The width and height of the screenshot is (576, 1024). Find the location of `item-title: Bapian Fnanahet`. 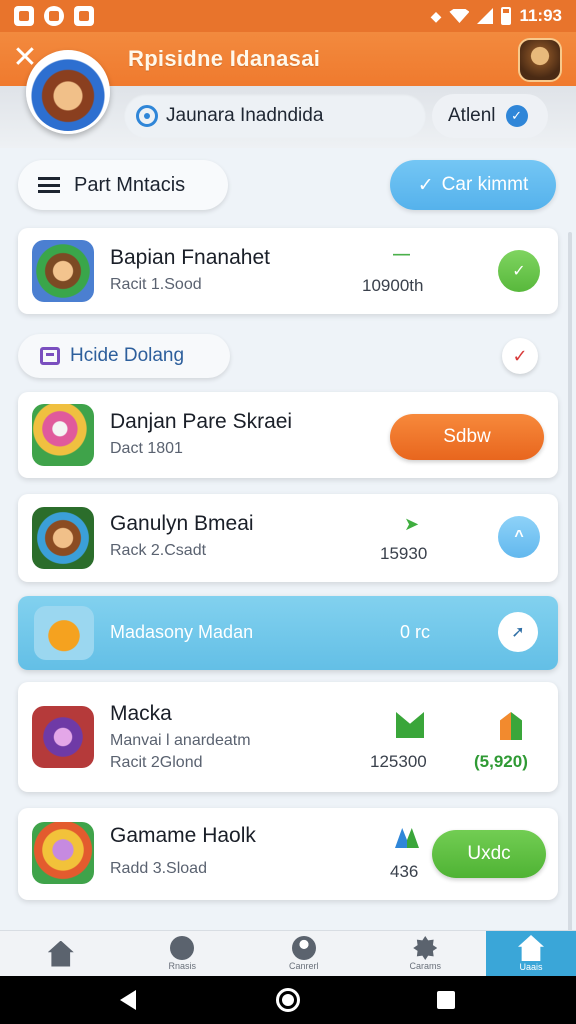

item-title: Bapian Fnanahet is located at coordinates (190, 257).